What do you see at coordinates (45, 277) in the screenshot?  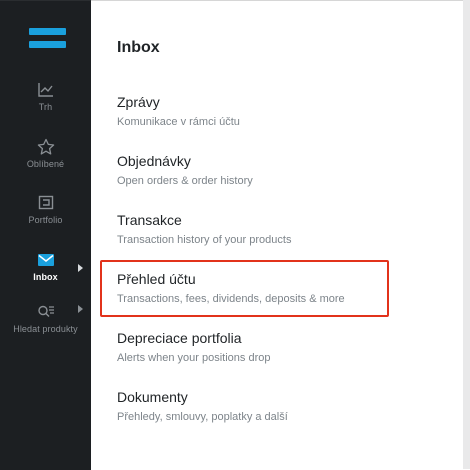 I see `sidebar-item-label: Inbox` at bounding box center [45, 277].